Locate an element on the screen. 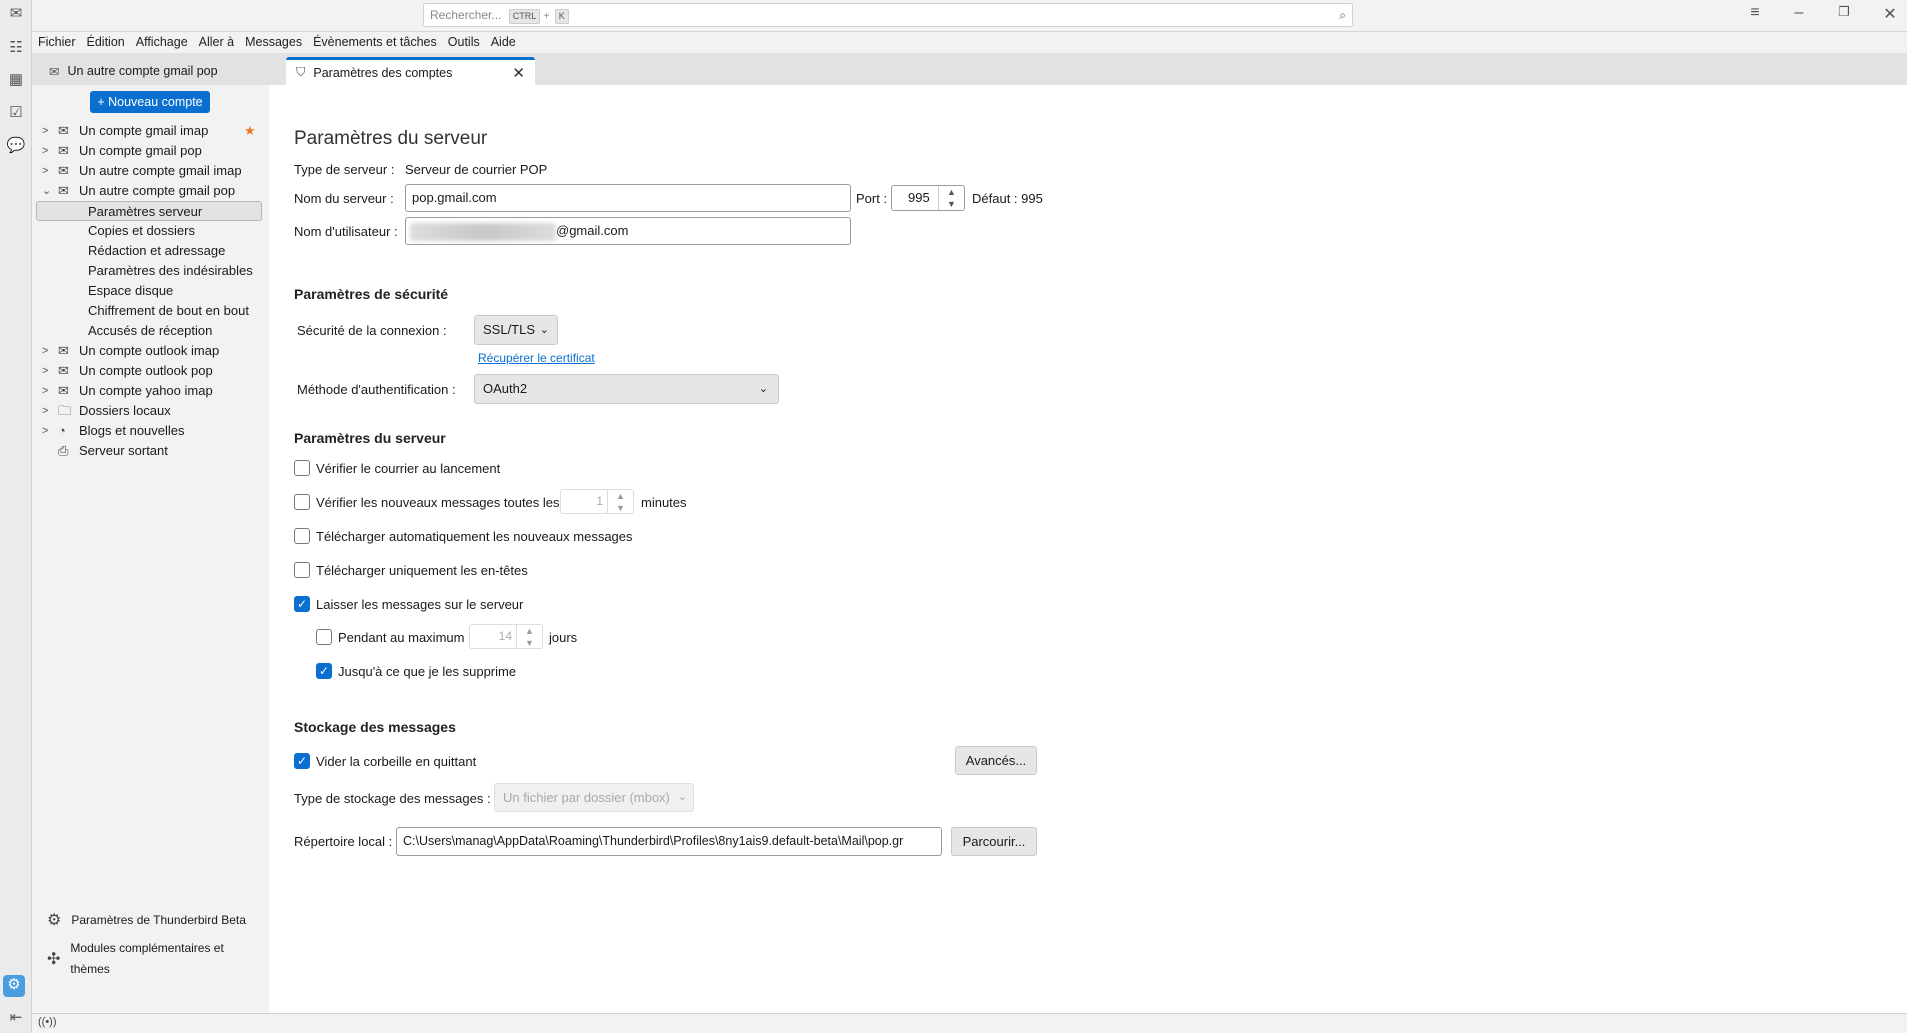 Image resolution: width=1907 pixels, height=1033 pixels. headers-only-checkbox is located at coordinates (302, 570).